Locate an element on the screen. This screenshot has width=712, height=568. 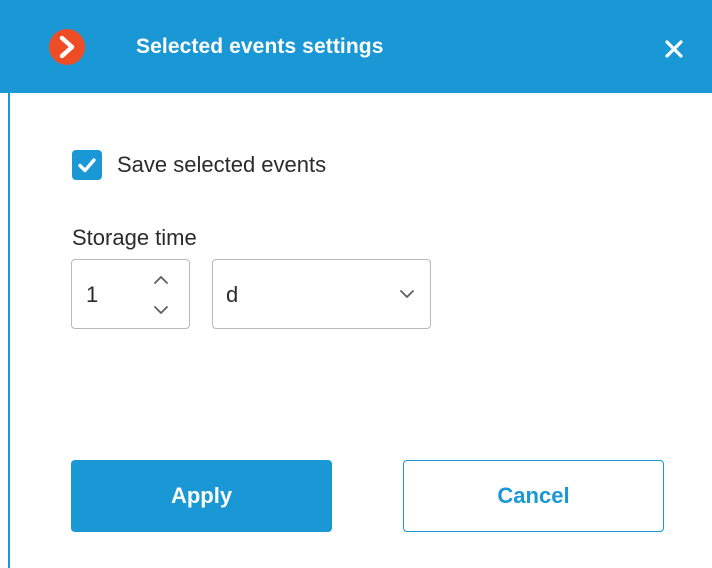
window-left-border is located at coordinates (9, 330).